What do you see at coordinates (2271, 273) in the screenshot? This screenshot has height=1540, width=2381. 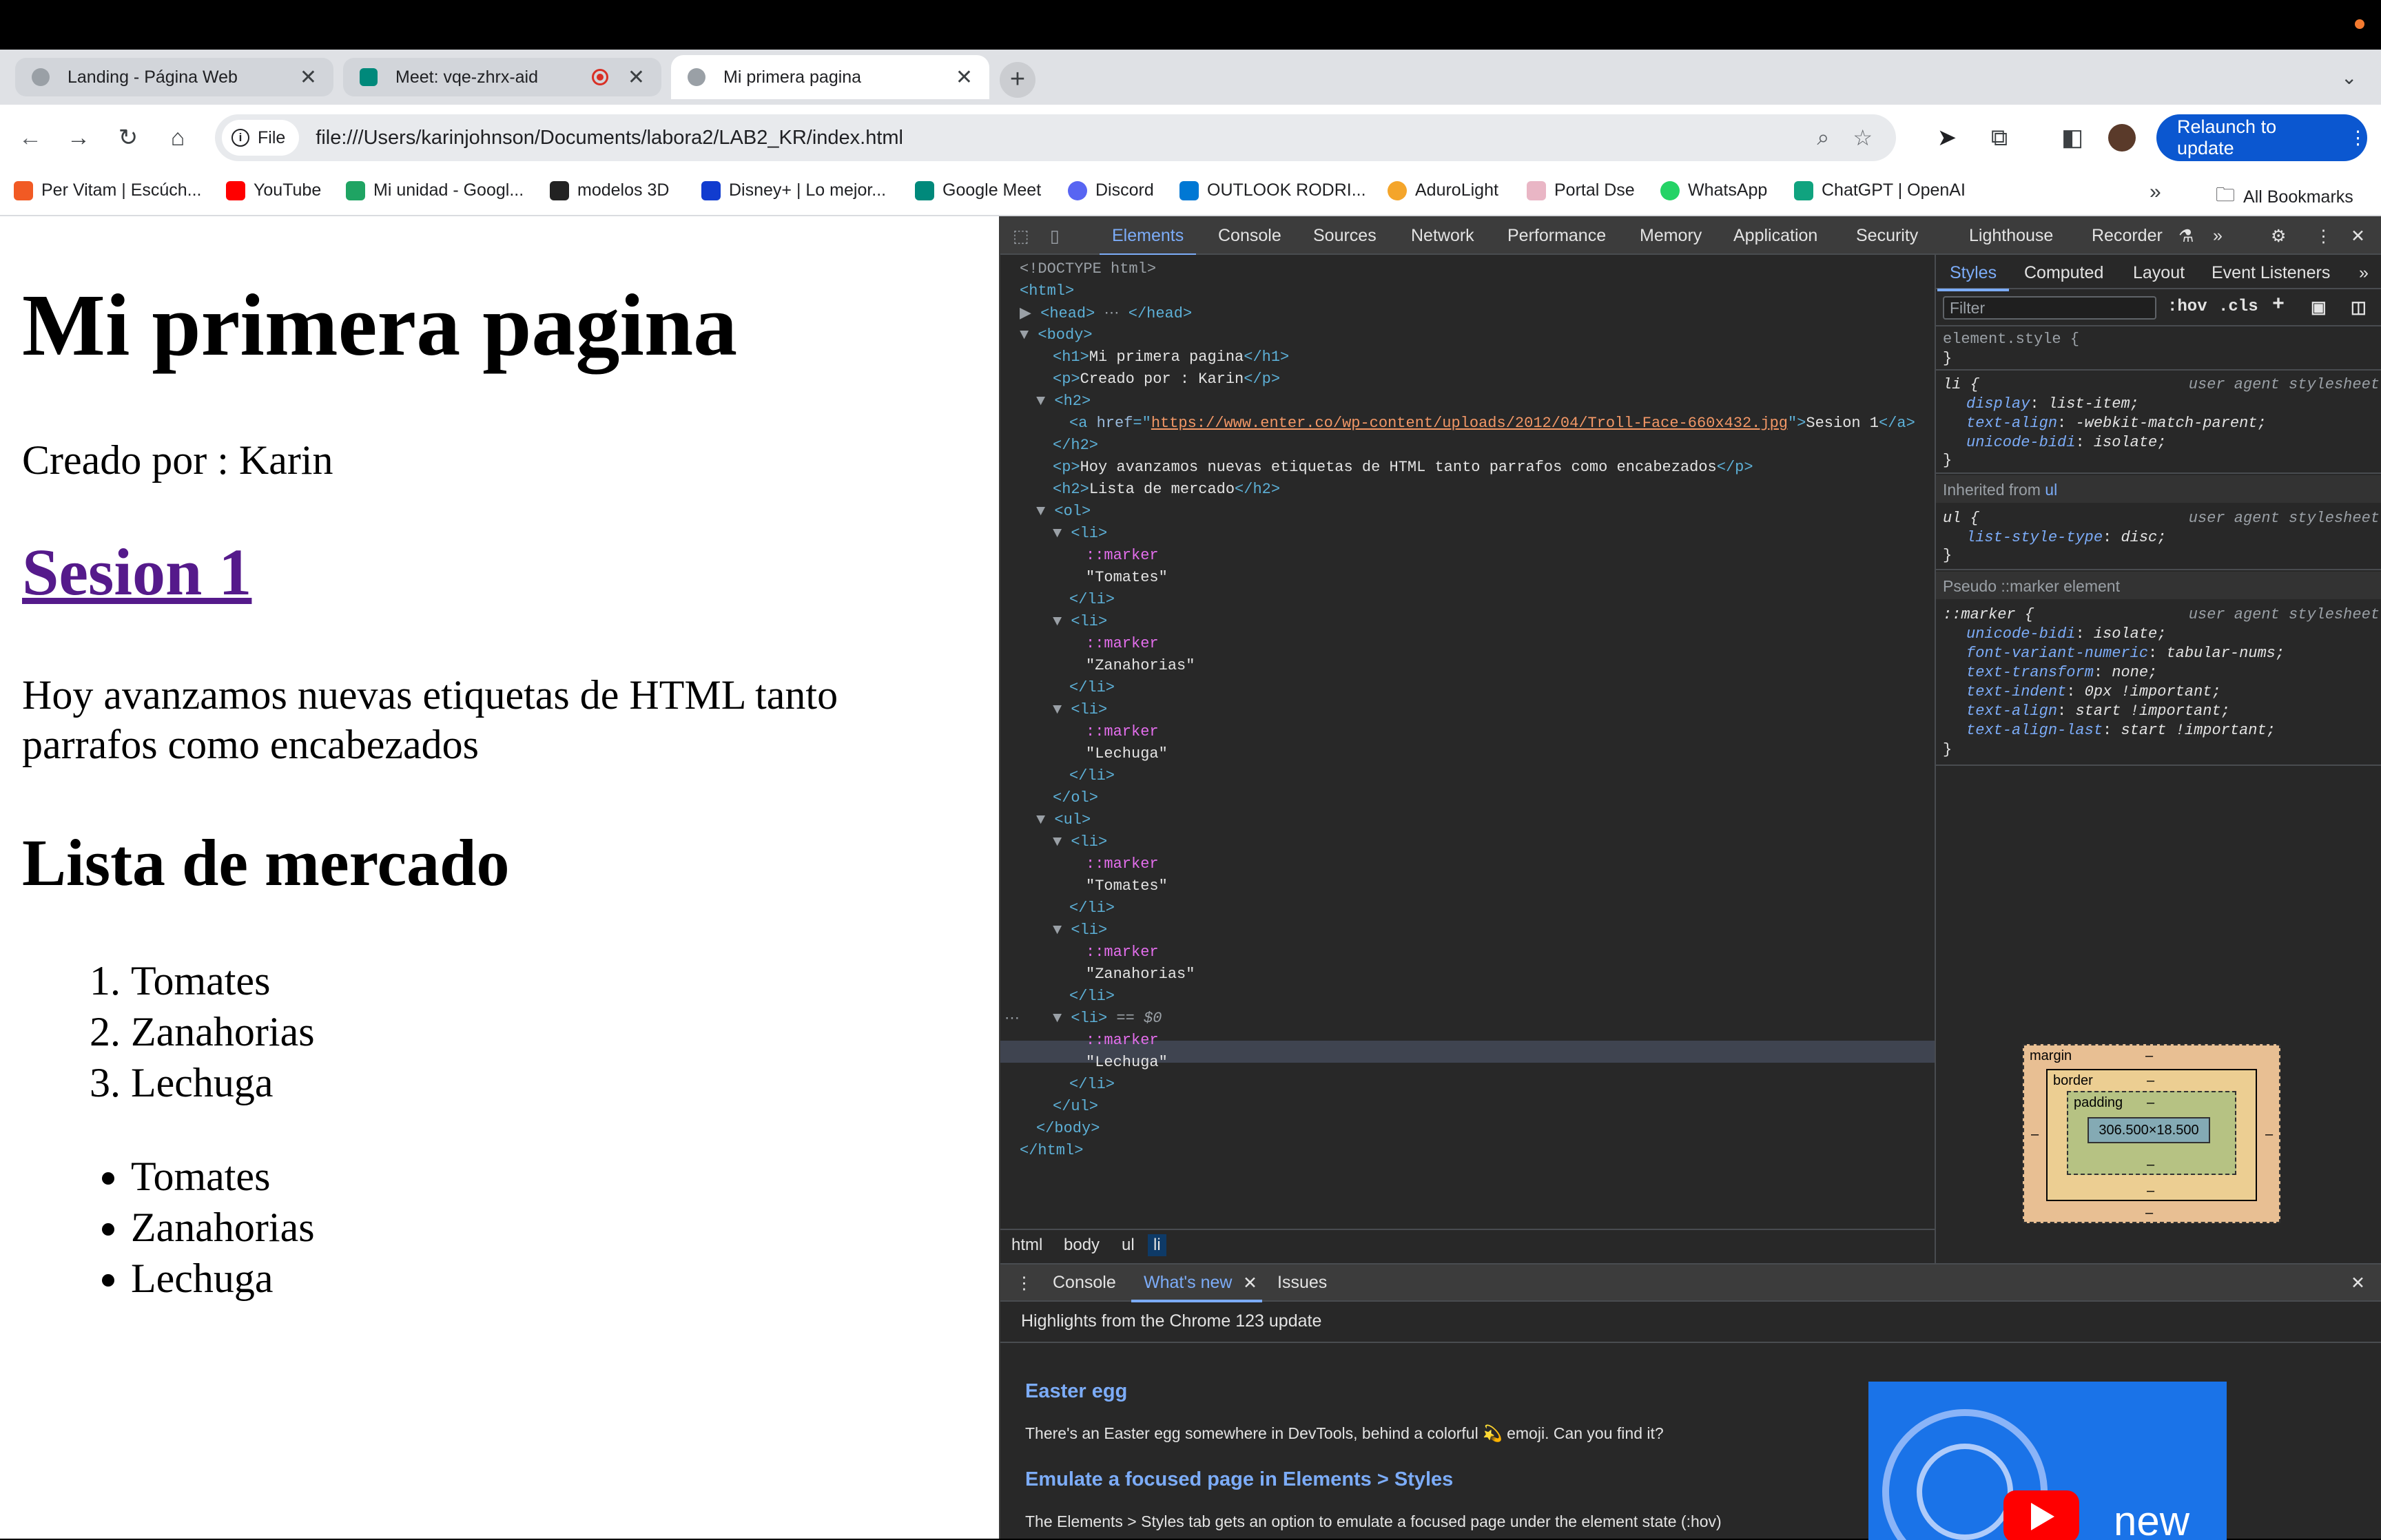 I see `tab-event-listeners: Event Listeners` at bounding box center [2271, 273].